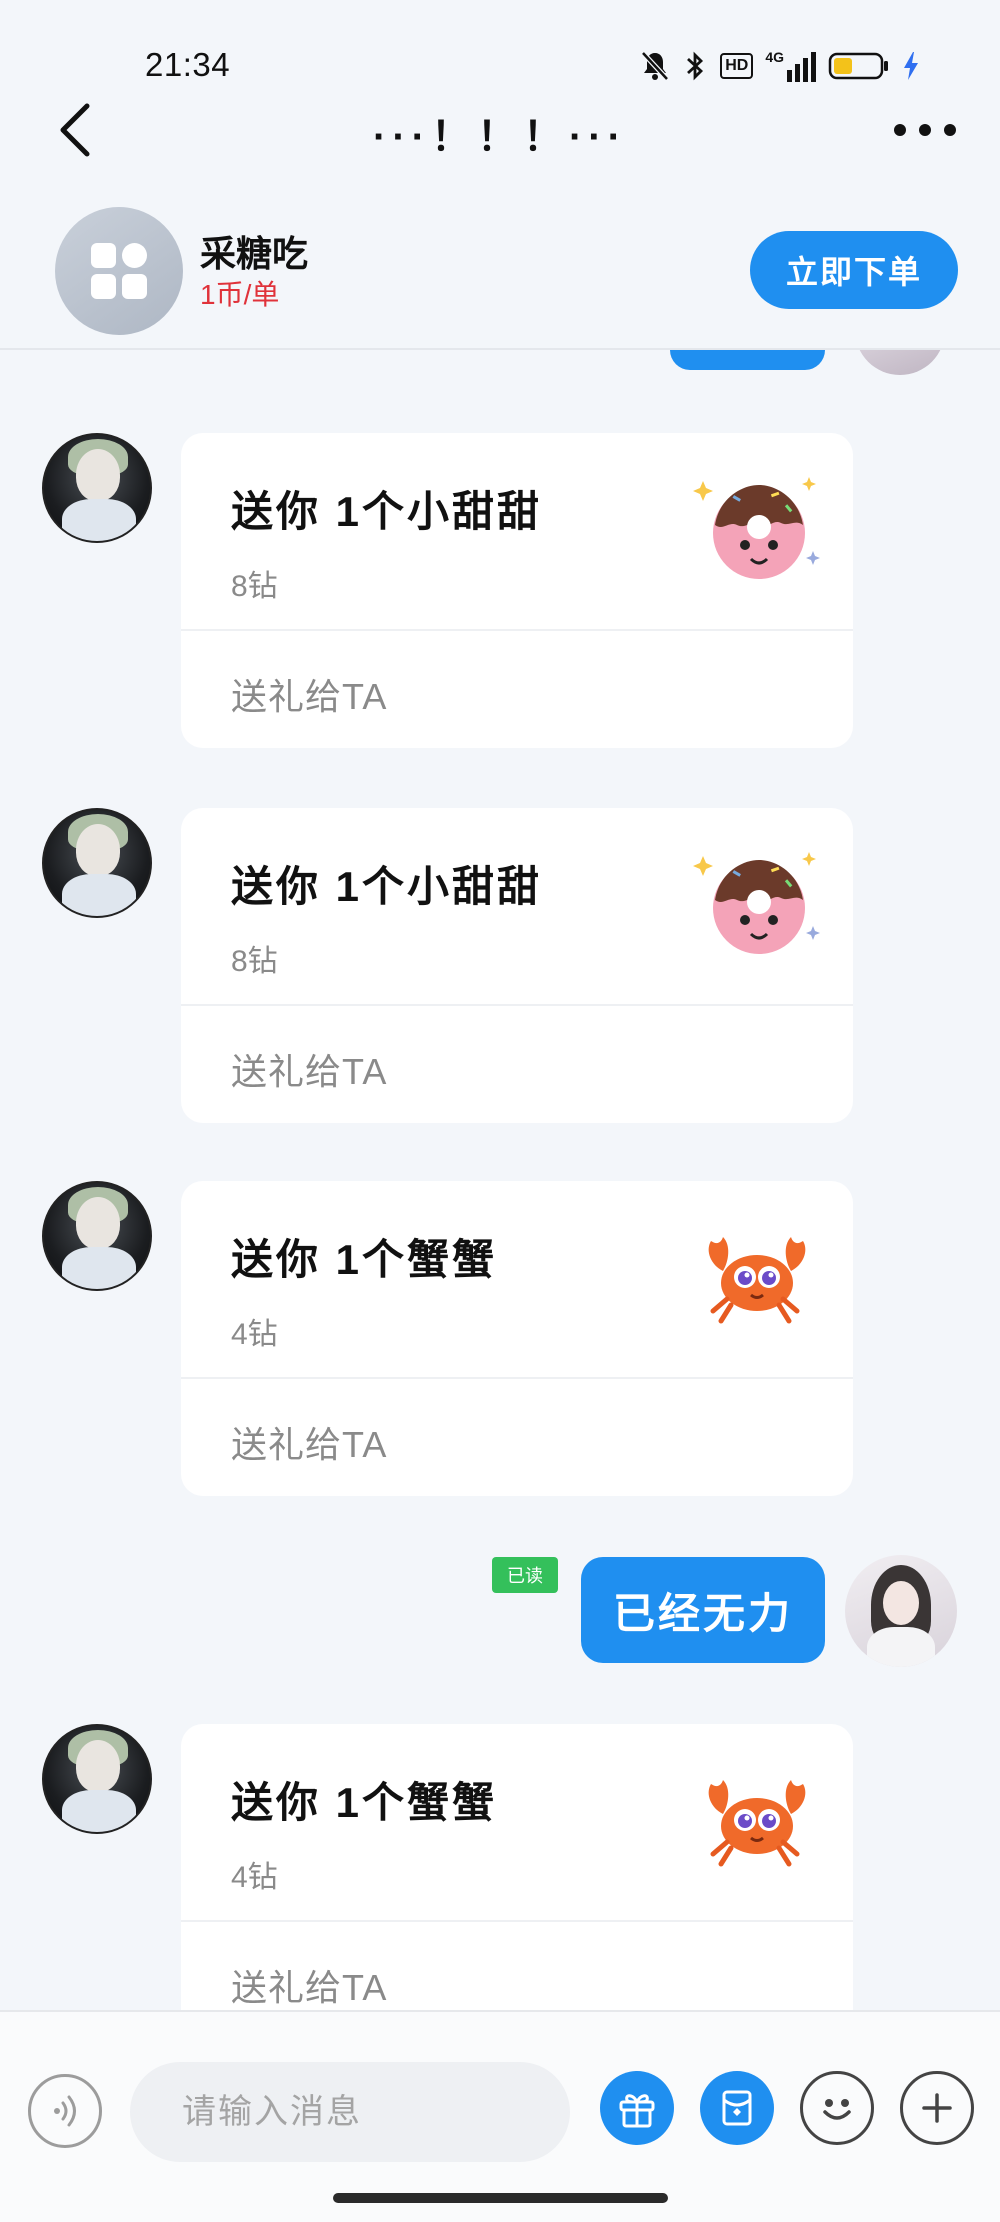 Image resolution: width=1000 pixels, height=2222 pixels. I want to click on order-header: 采糖吃 1币/单 立即下单, so click(500, 262).